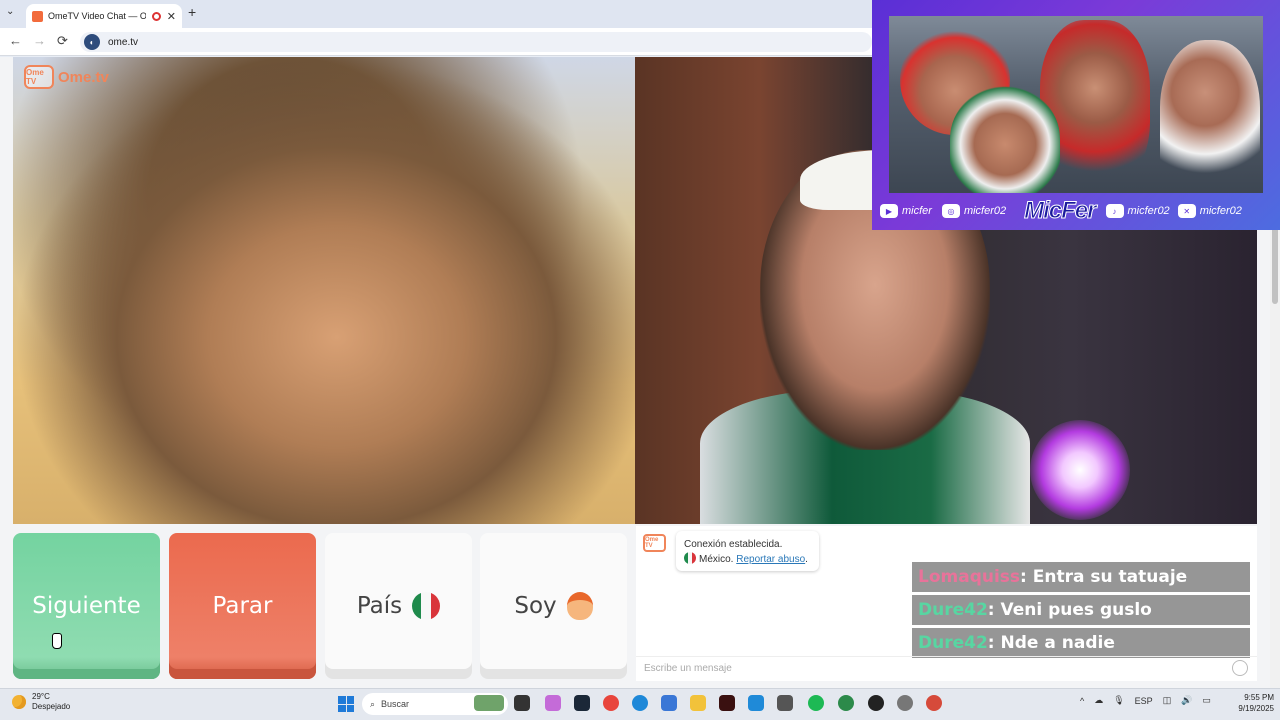 The image size is (1280, 720). Describe the element at coordinates (654, 543) in the screenshot. I see `ometv-chat-icon: Ome TV` at that location.